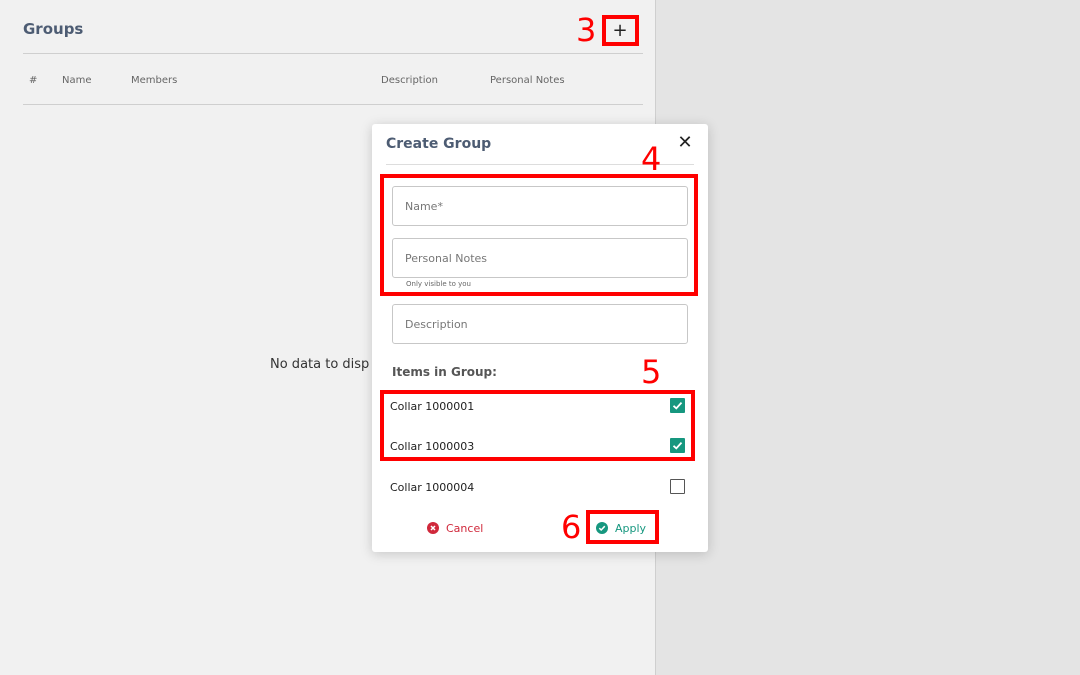 The height and width of the screenshot is (675, 1080). I want to click on item-label: Collar 1000004, so click(432, 487).